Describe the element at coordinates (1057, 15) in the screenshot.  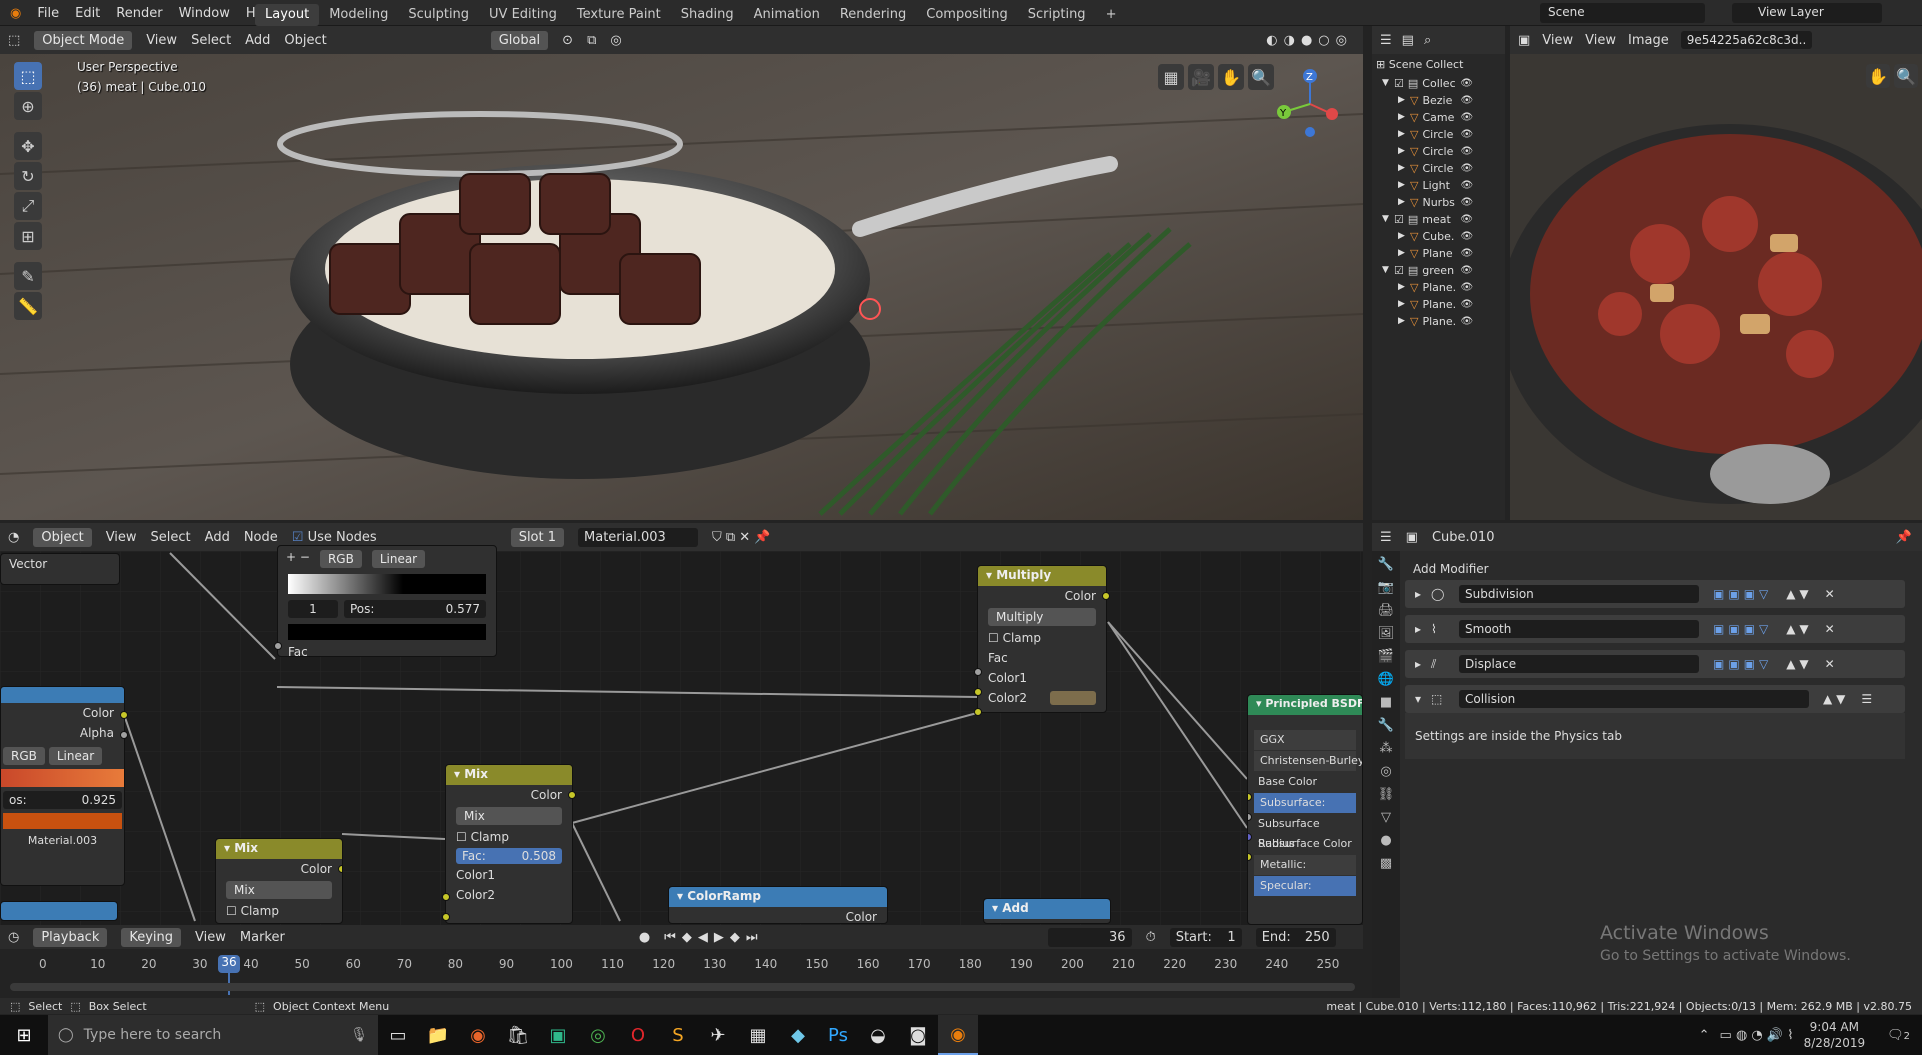
I see `tab-scripting: Scripting` at that location.